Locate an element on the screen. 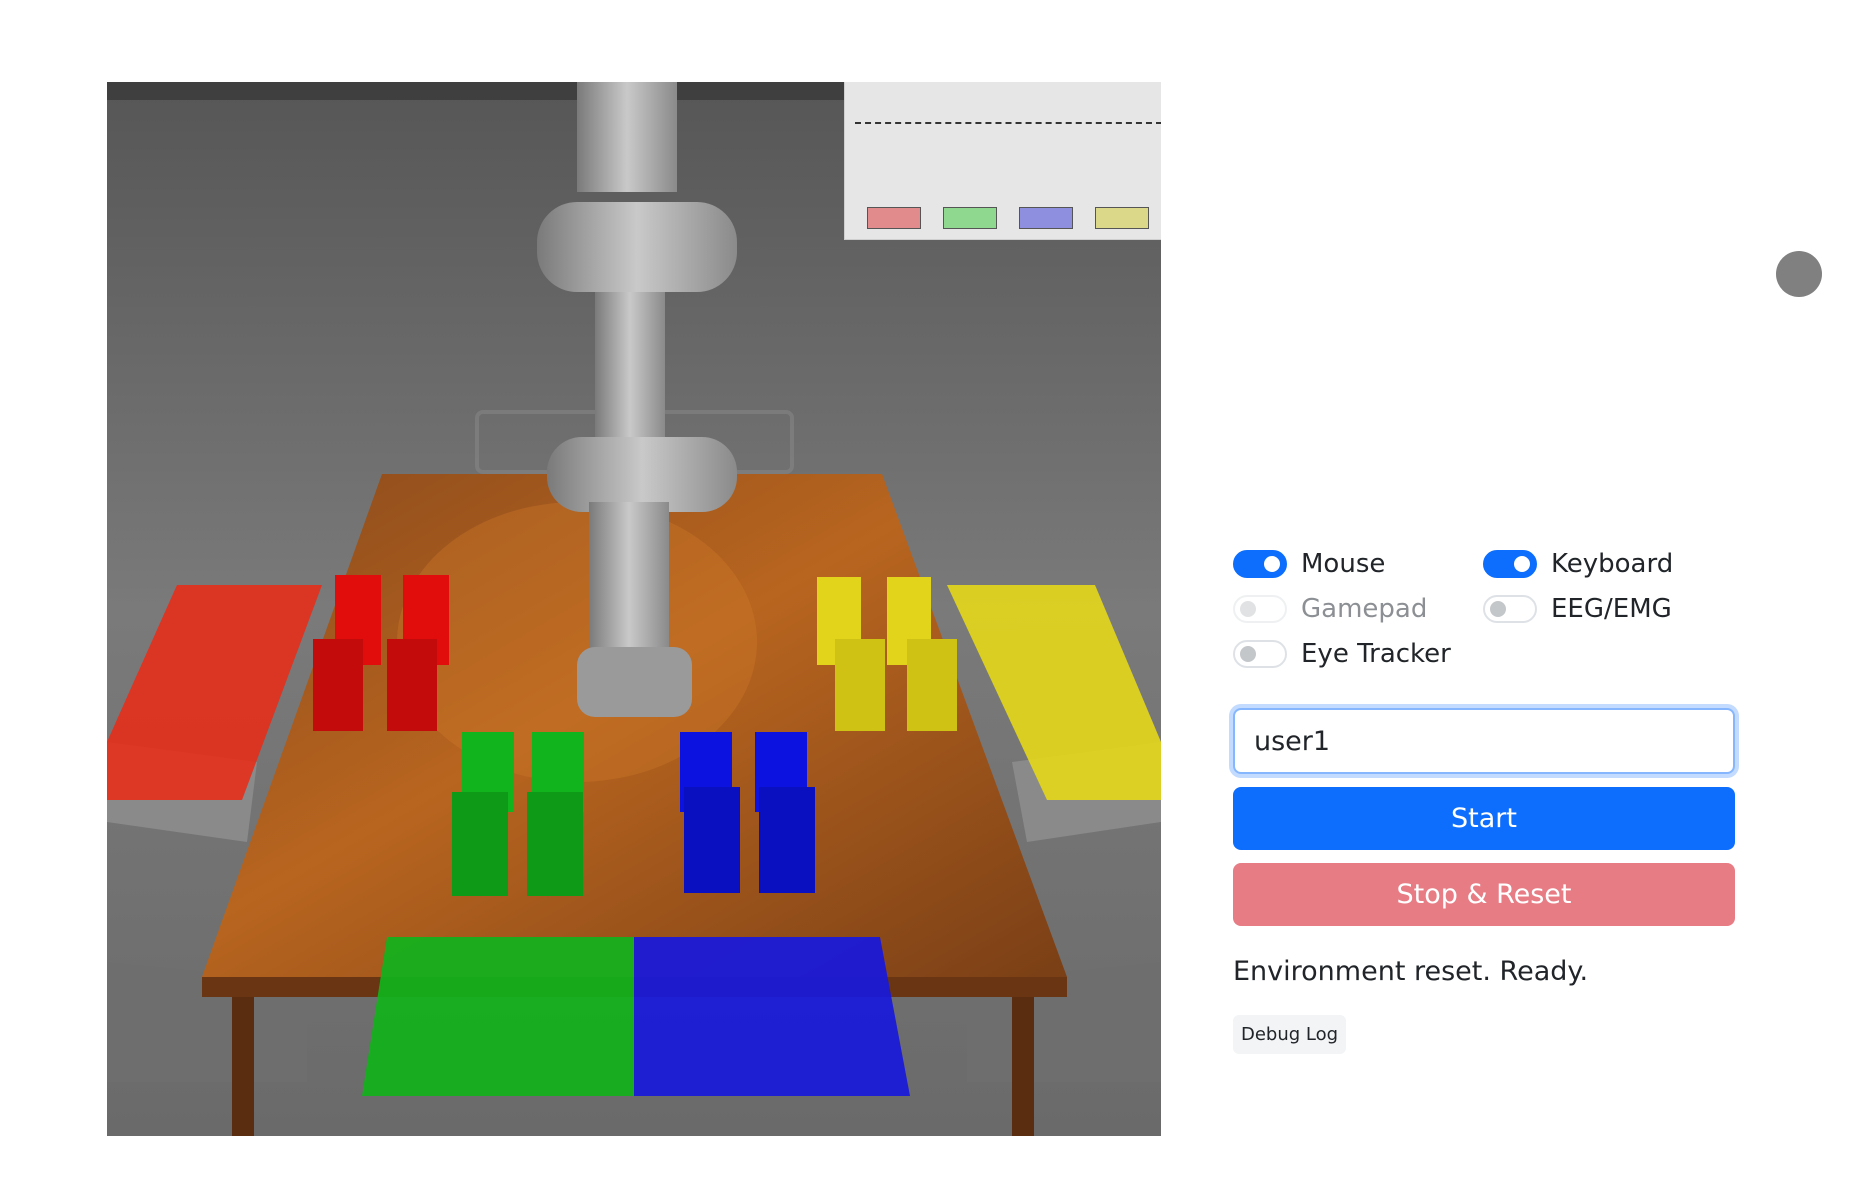  toggle-keyboard: Keyboard is located at coordinates (1608, 564).